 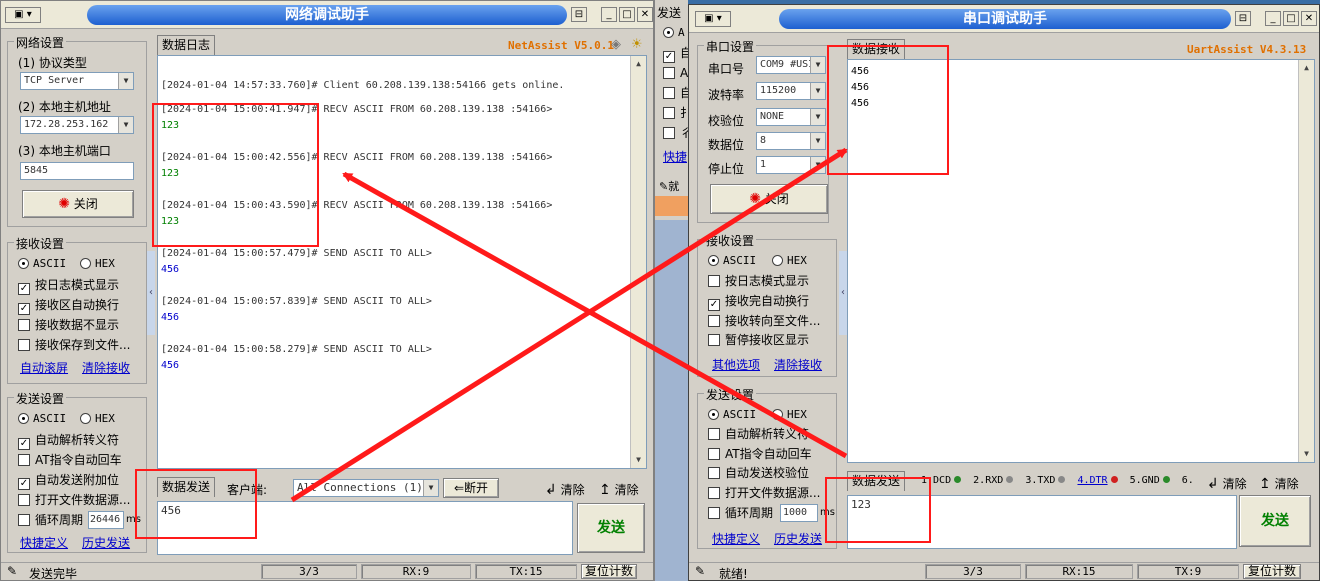 What do you see at coordinates (1042, 522) in the screenshot?
I see `uart-send-input: 123` at bounding box center [1042, 522].